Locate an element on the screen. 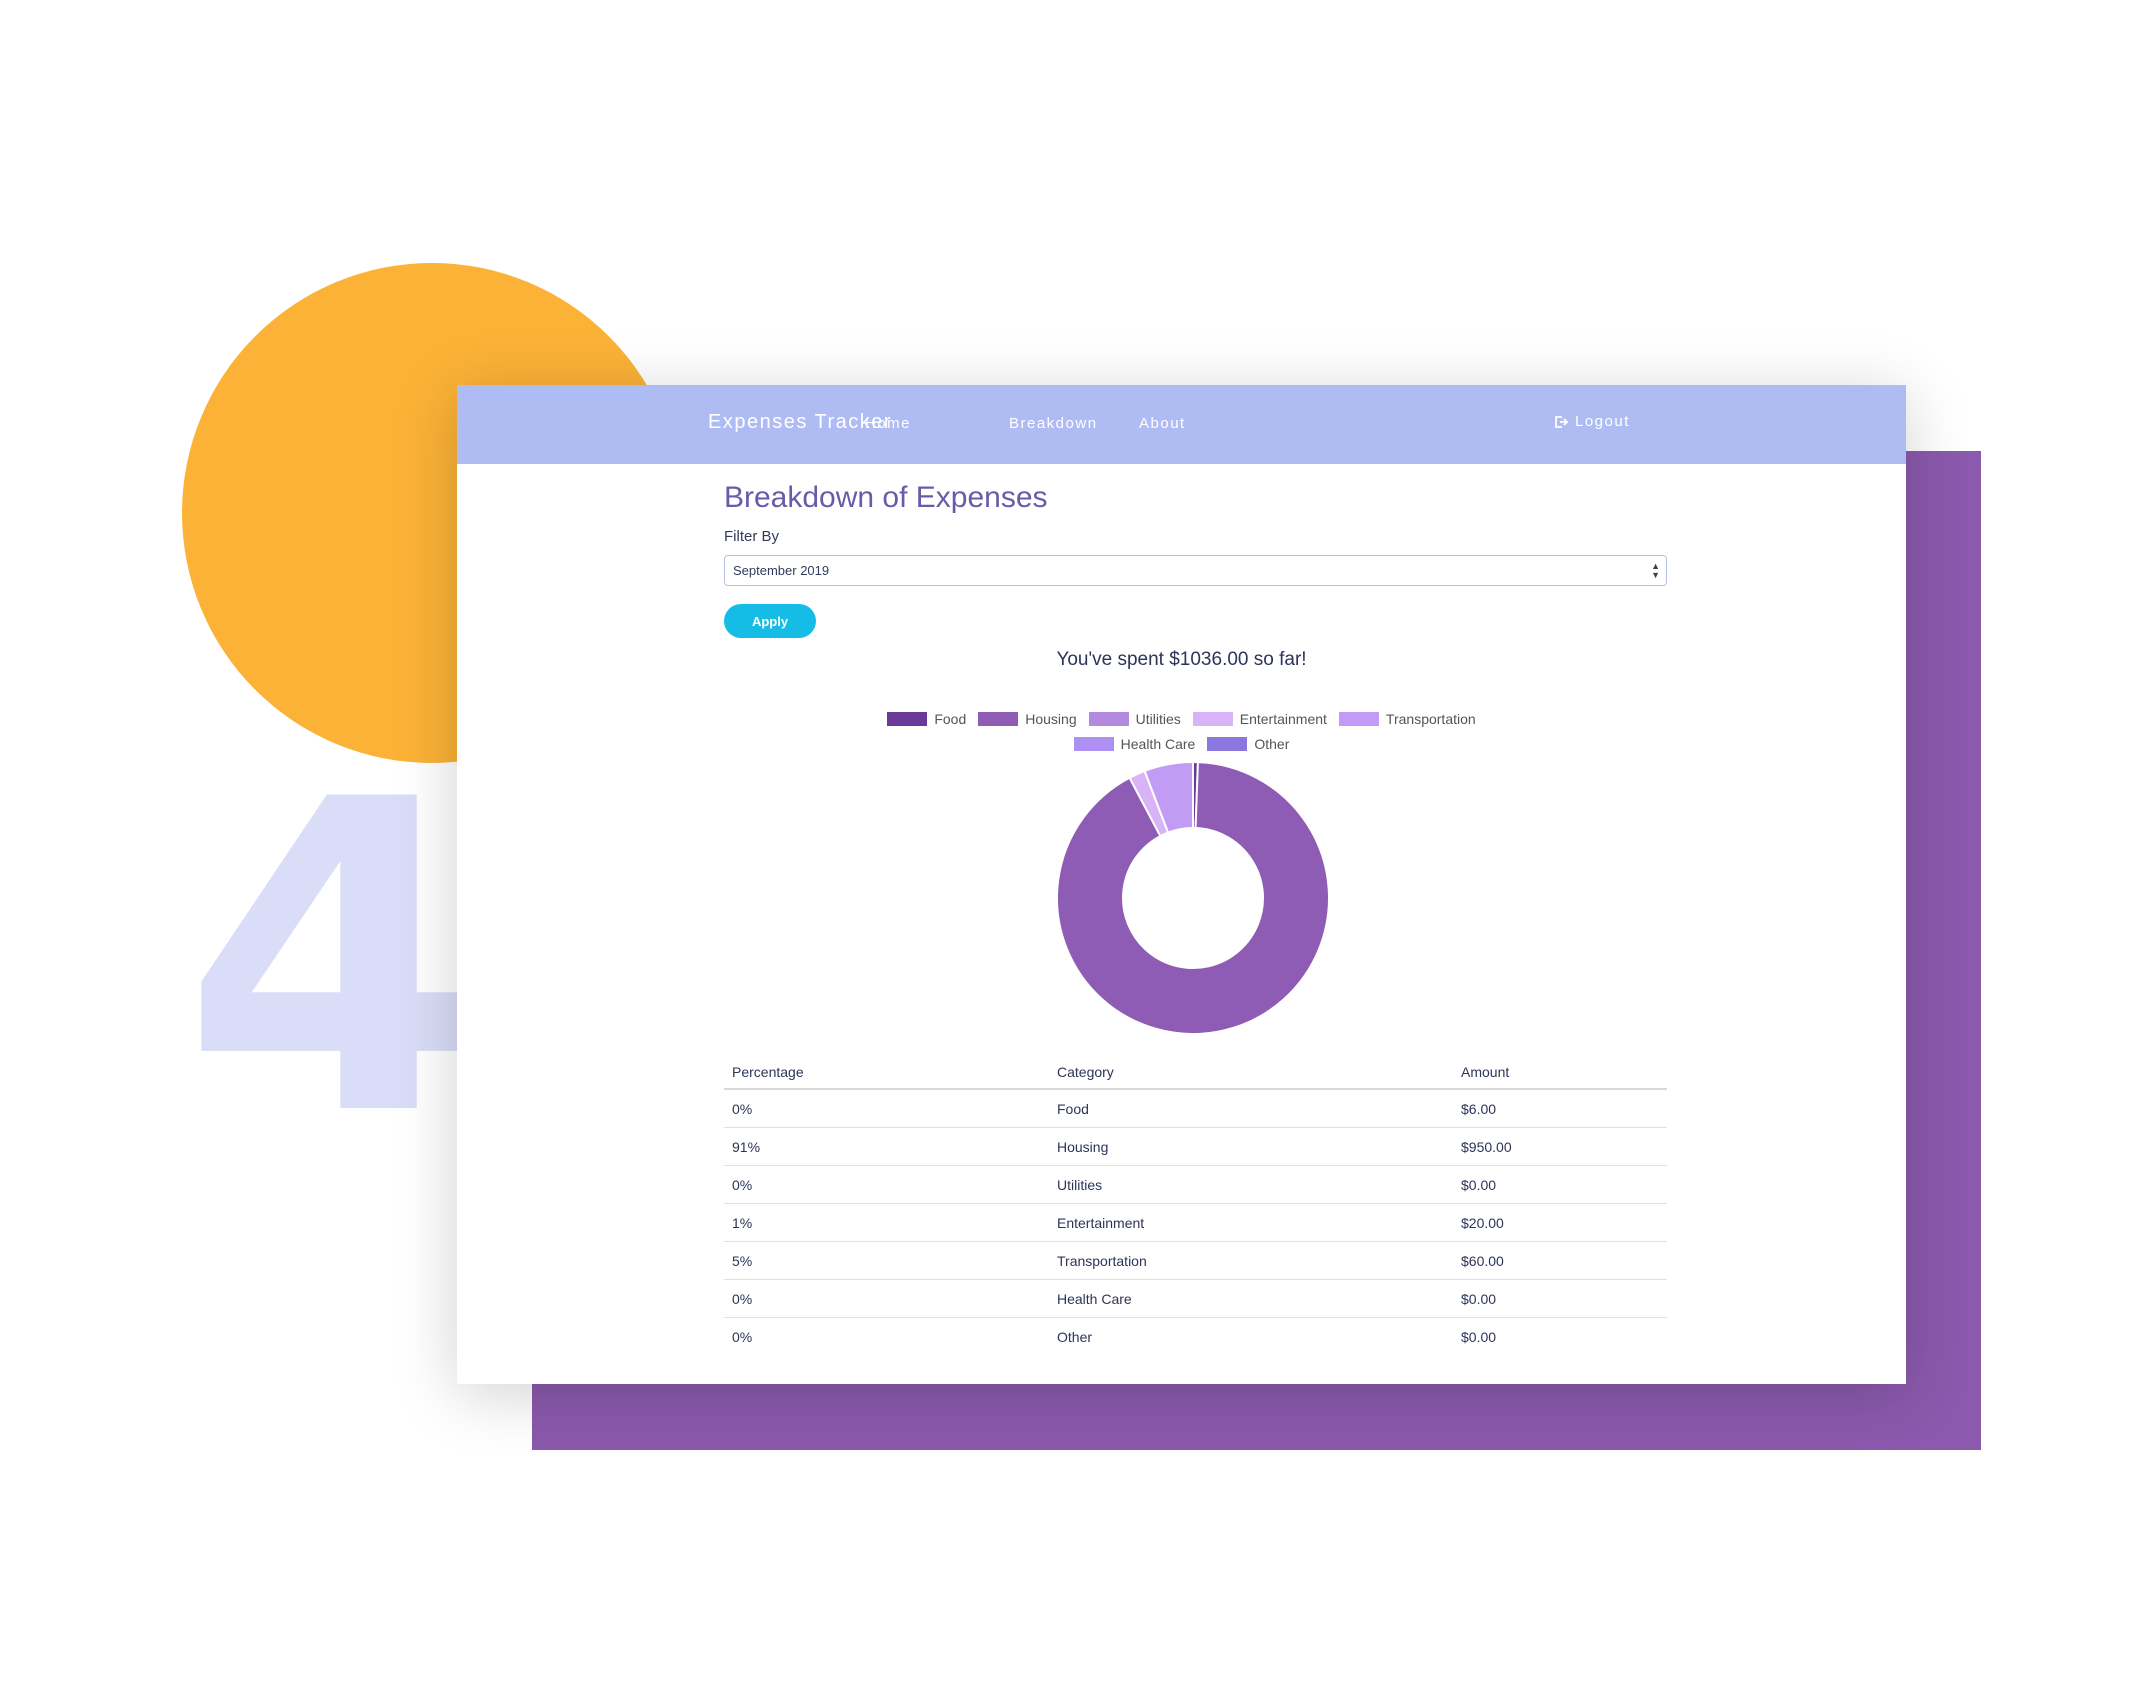 The image size is (2152, 1703). cell-category: Housing is located at coordinates (1251, 1146).